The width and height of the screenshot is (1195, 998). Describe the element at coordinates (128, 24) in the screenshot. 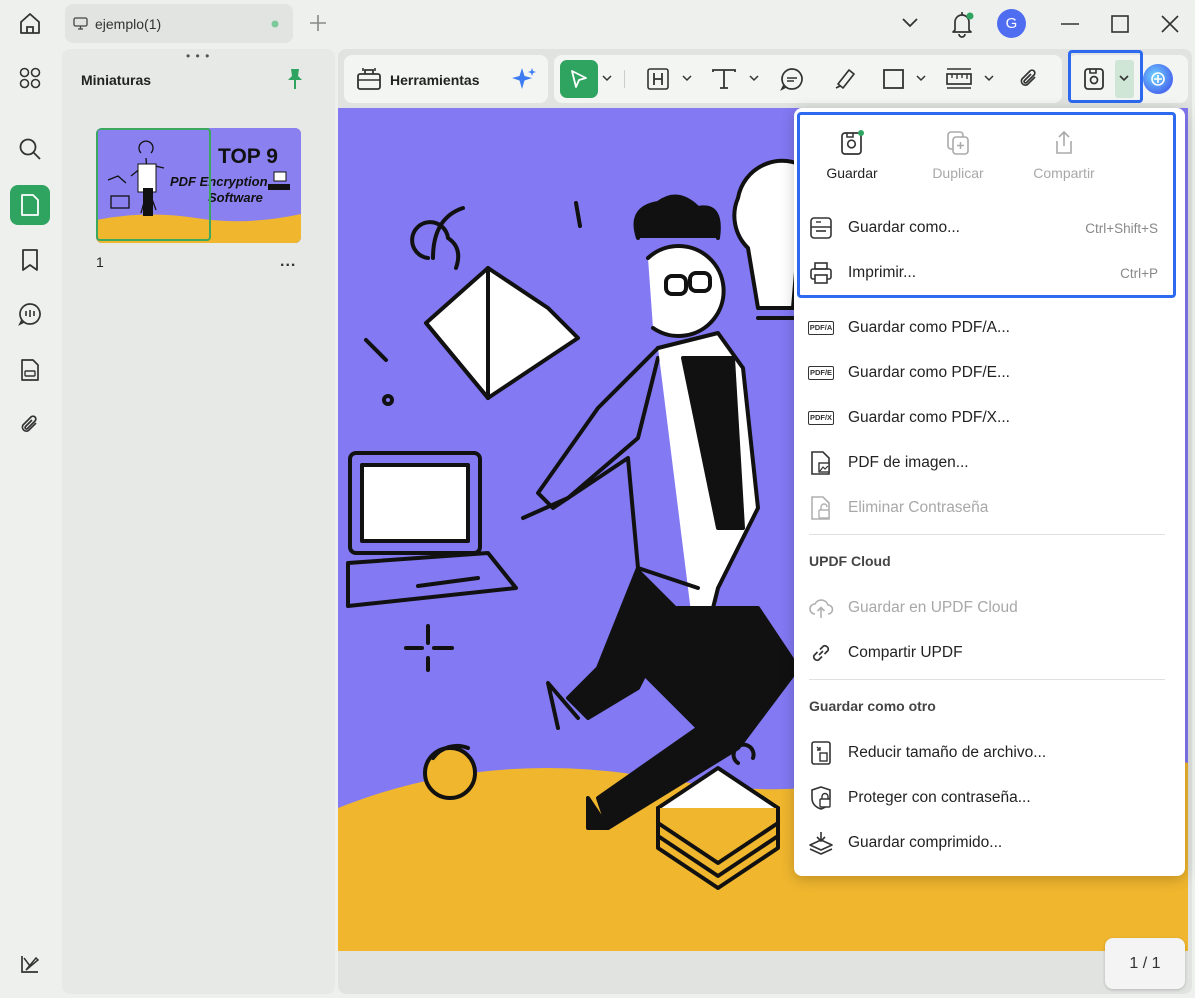

I see `tab-title: ejemplo(1)` at that location.